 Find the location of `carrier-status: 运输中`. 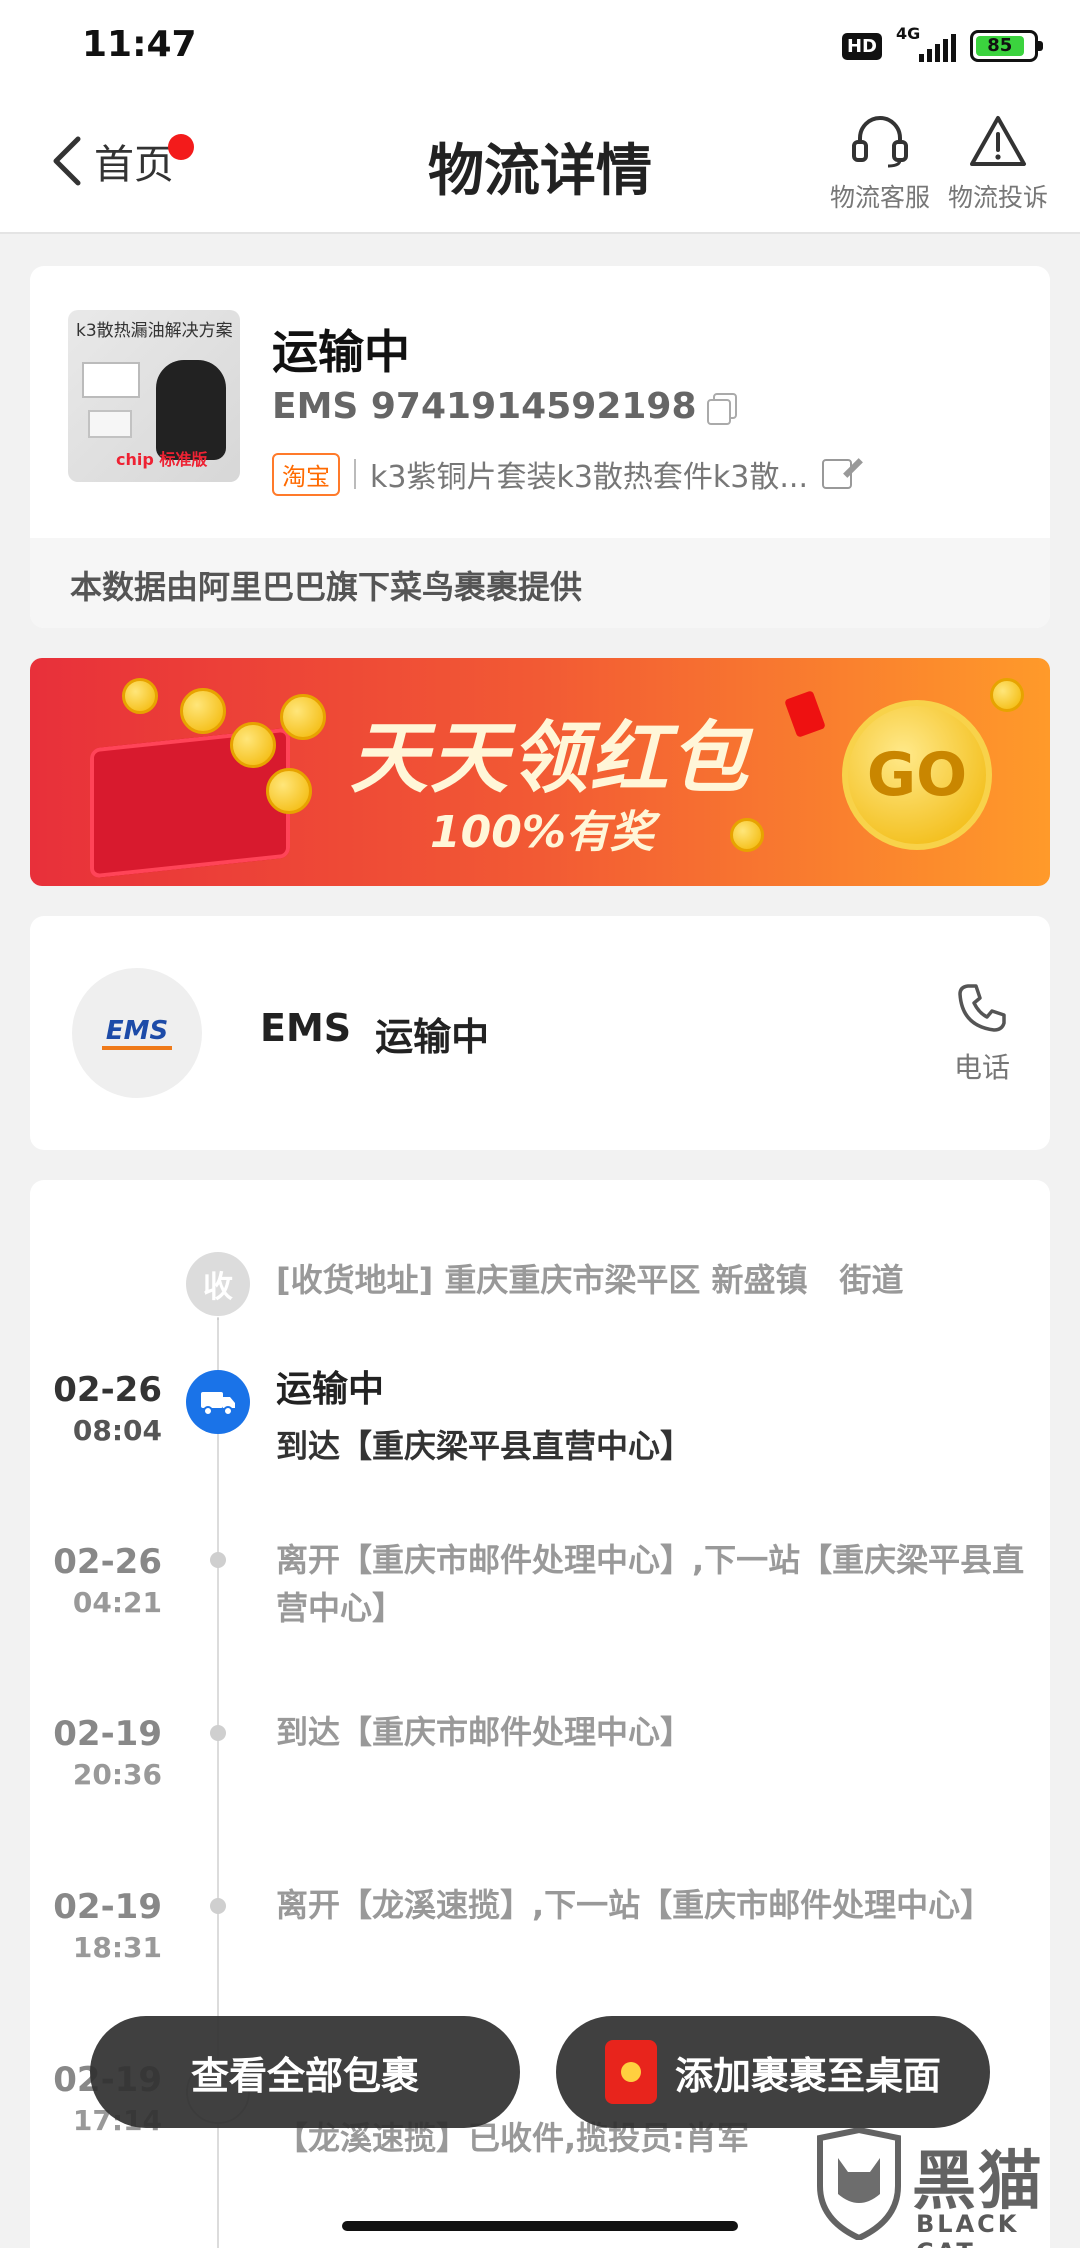

carrier-status: 运输中 is located at coordinates (432, 1037).